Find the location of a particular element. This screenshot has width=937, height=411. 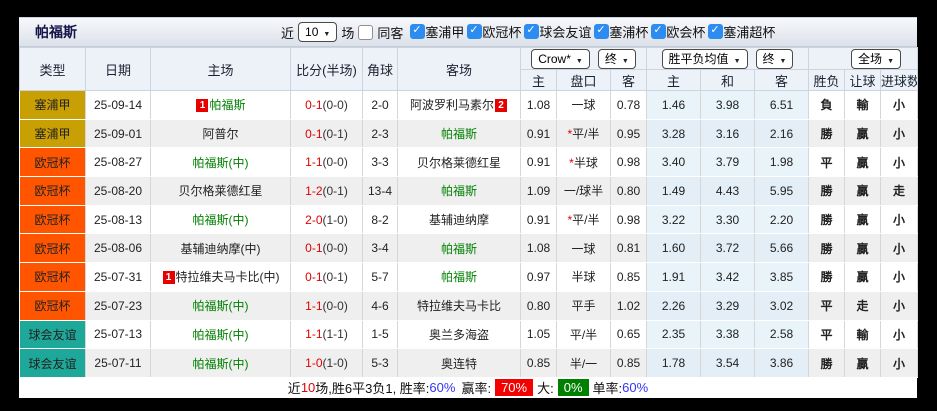

same-venue-checkbox is located at coordinates (366, 32).